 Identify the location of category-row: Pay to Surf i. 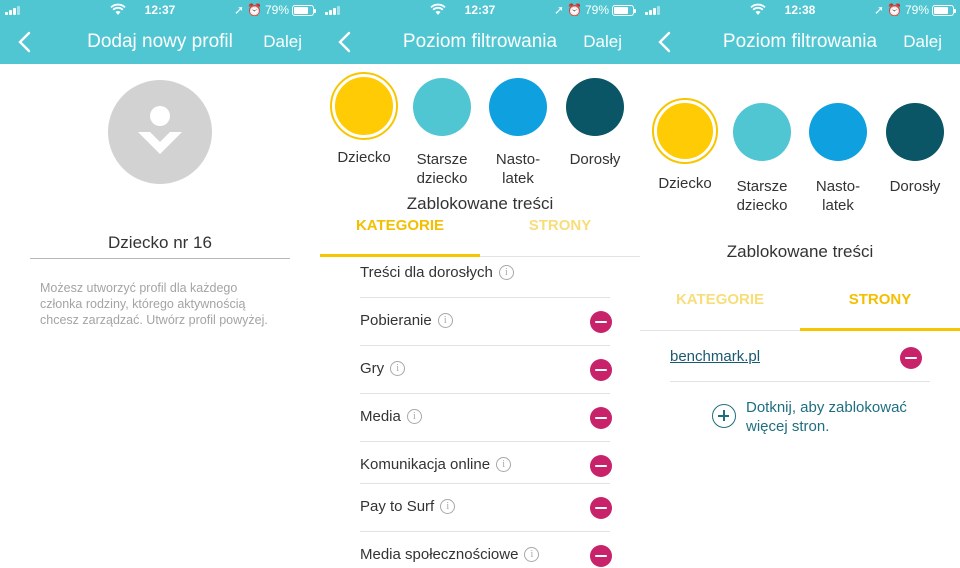
(486, 508).